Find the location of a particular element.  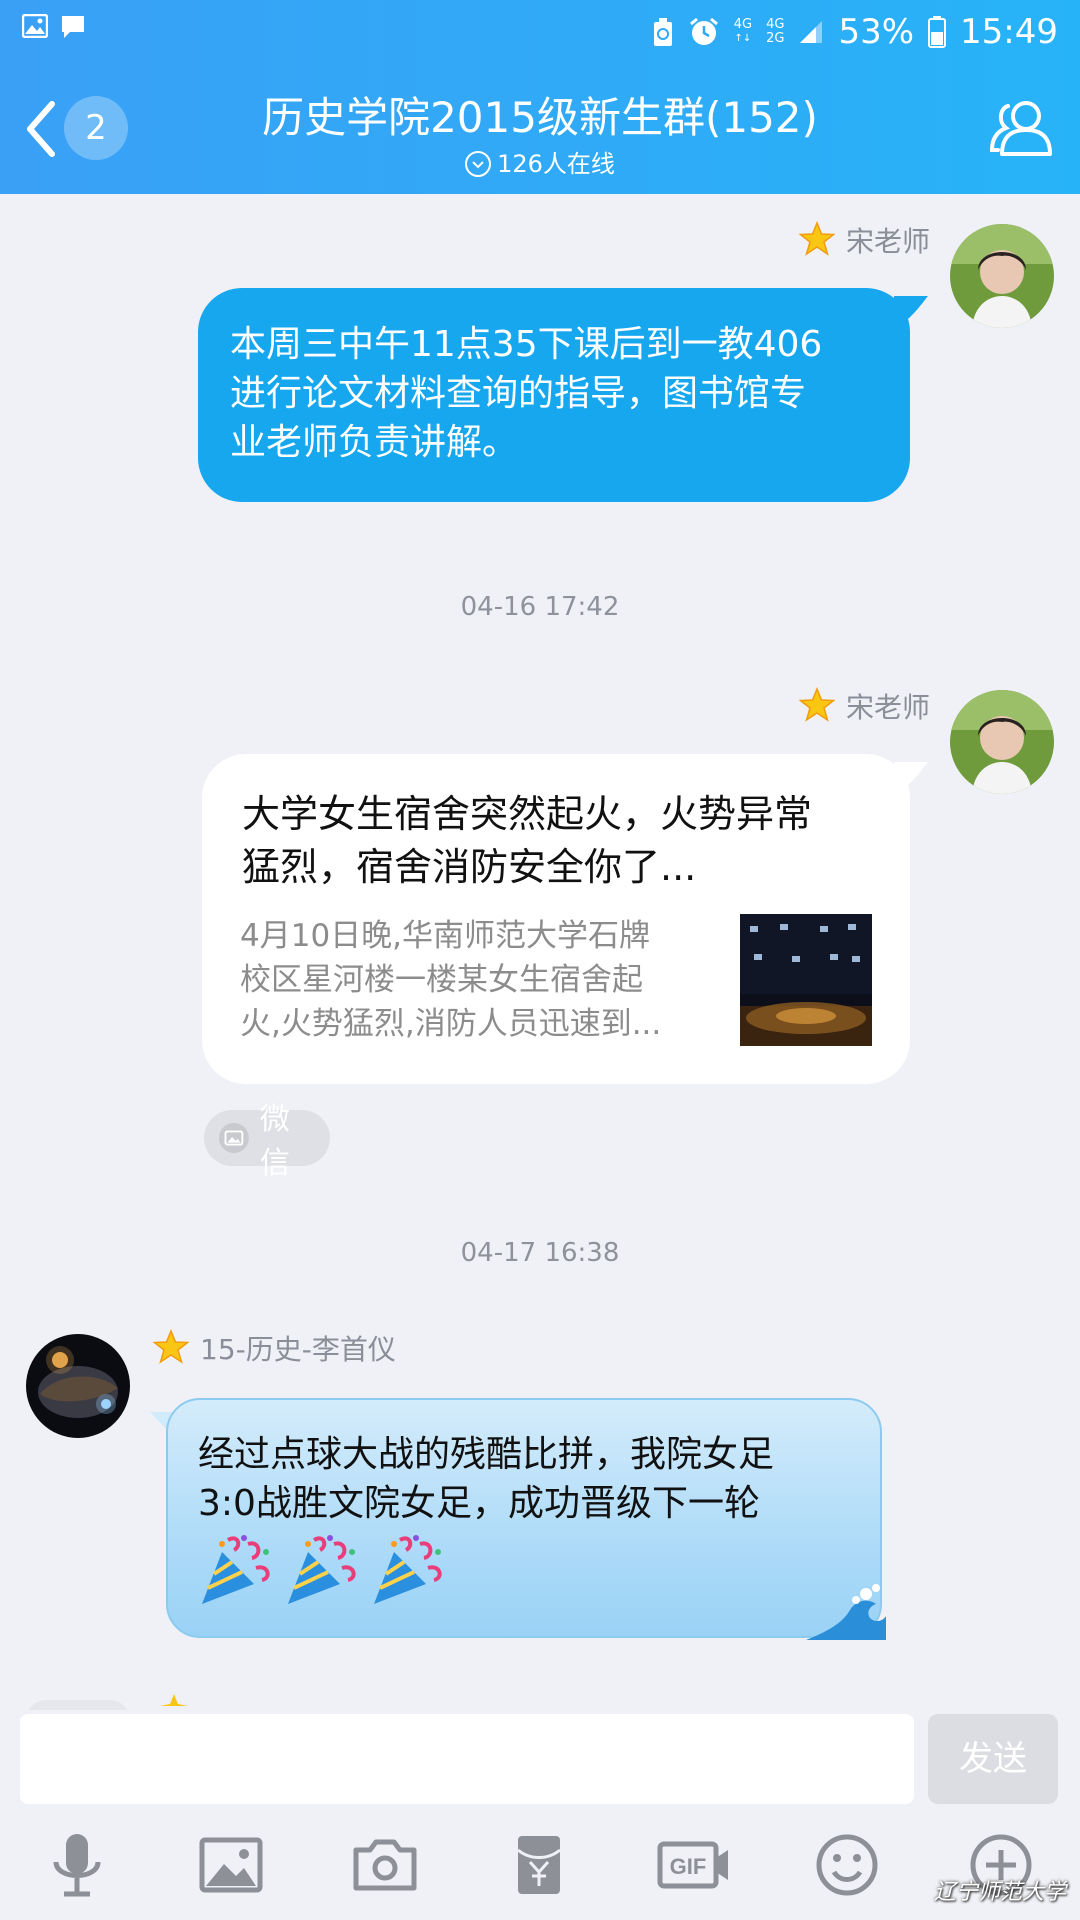

card-desc-line: 校区星河楼一楼某女生宿舍起 is located at coordinates (441, 980).